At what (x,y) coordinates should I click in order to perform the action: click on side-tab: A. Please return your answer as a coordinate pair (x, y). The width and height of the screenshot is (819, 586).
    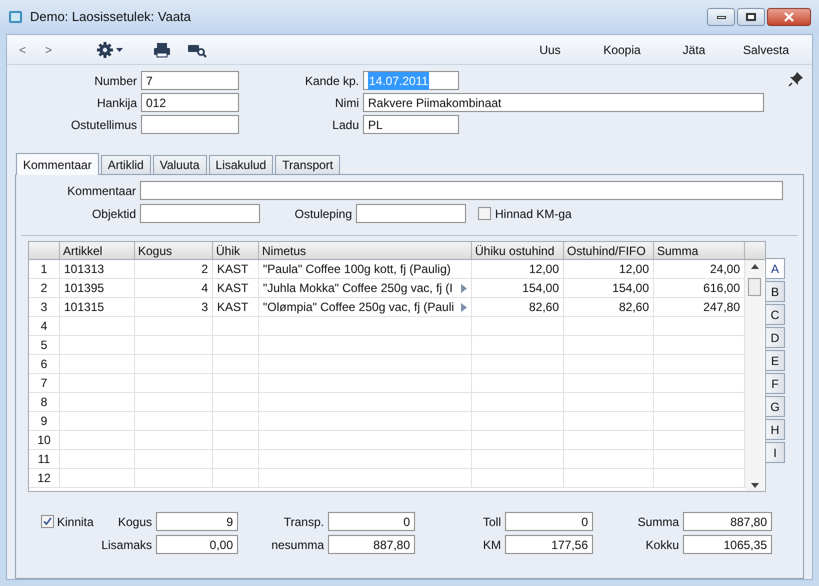
    Looking at the image, I should click on (775, 268).